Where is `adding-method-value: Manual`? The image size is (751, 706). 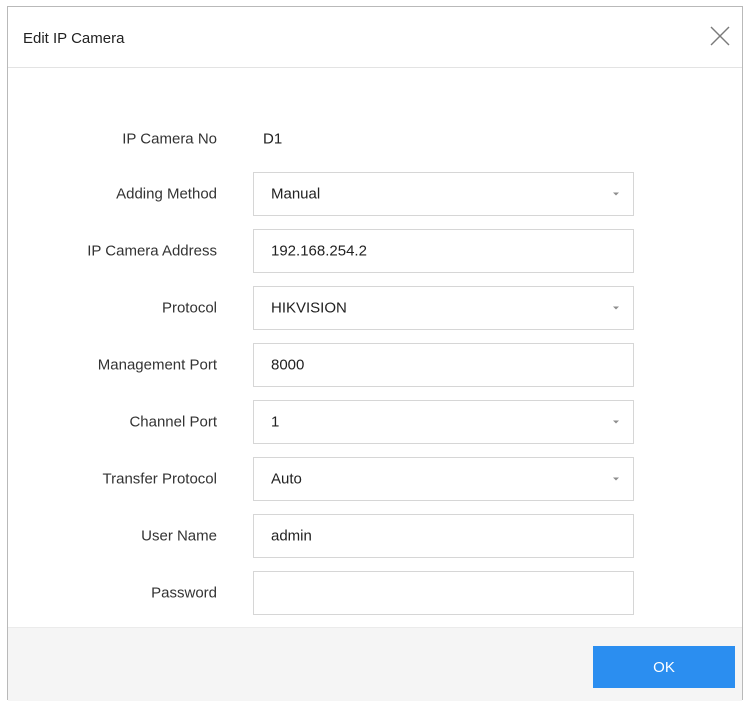 adding-method-value: Manual is located at coordinates (296, 194).